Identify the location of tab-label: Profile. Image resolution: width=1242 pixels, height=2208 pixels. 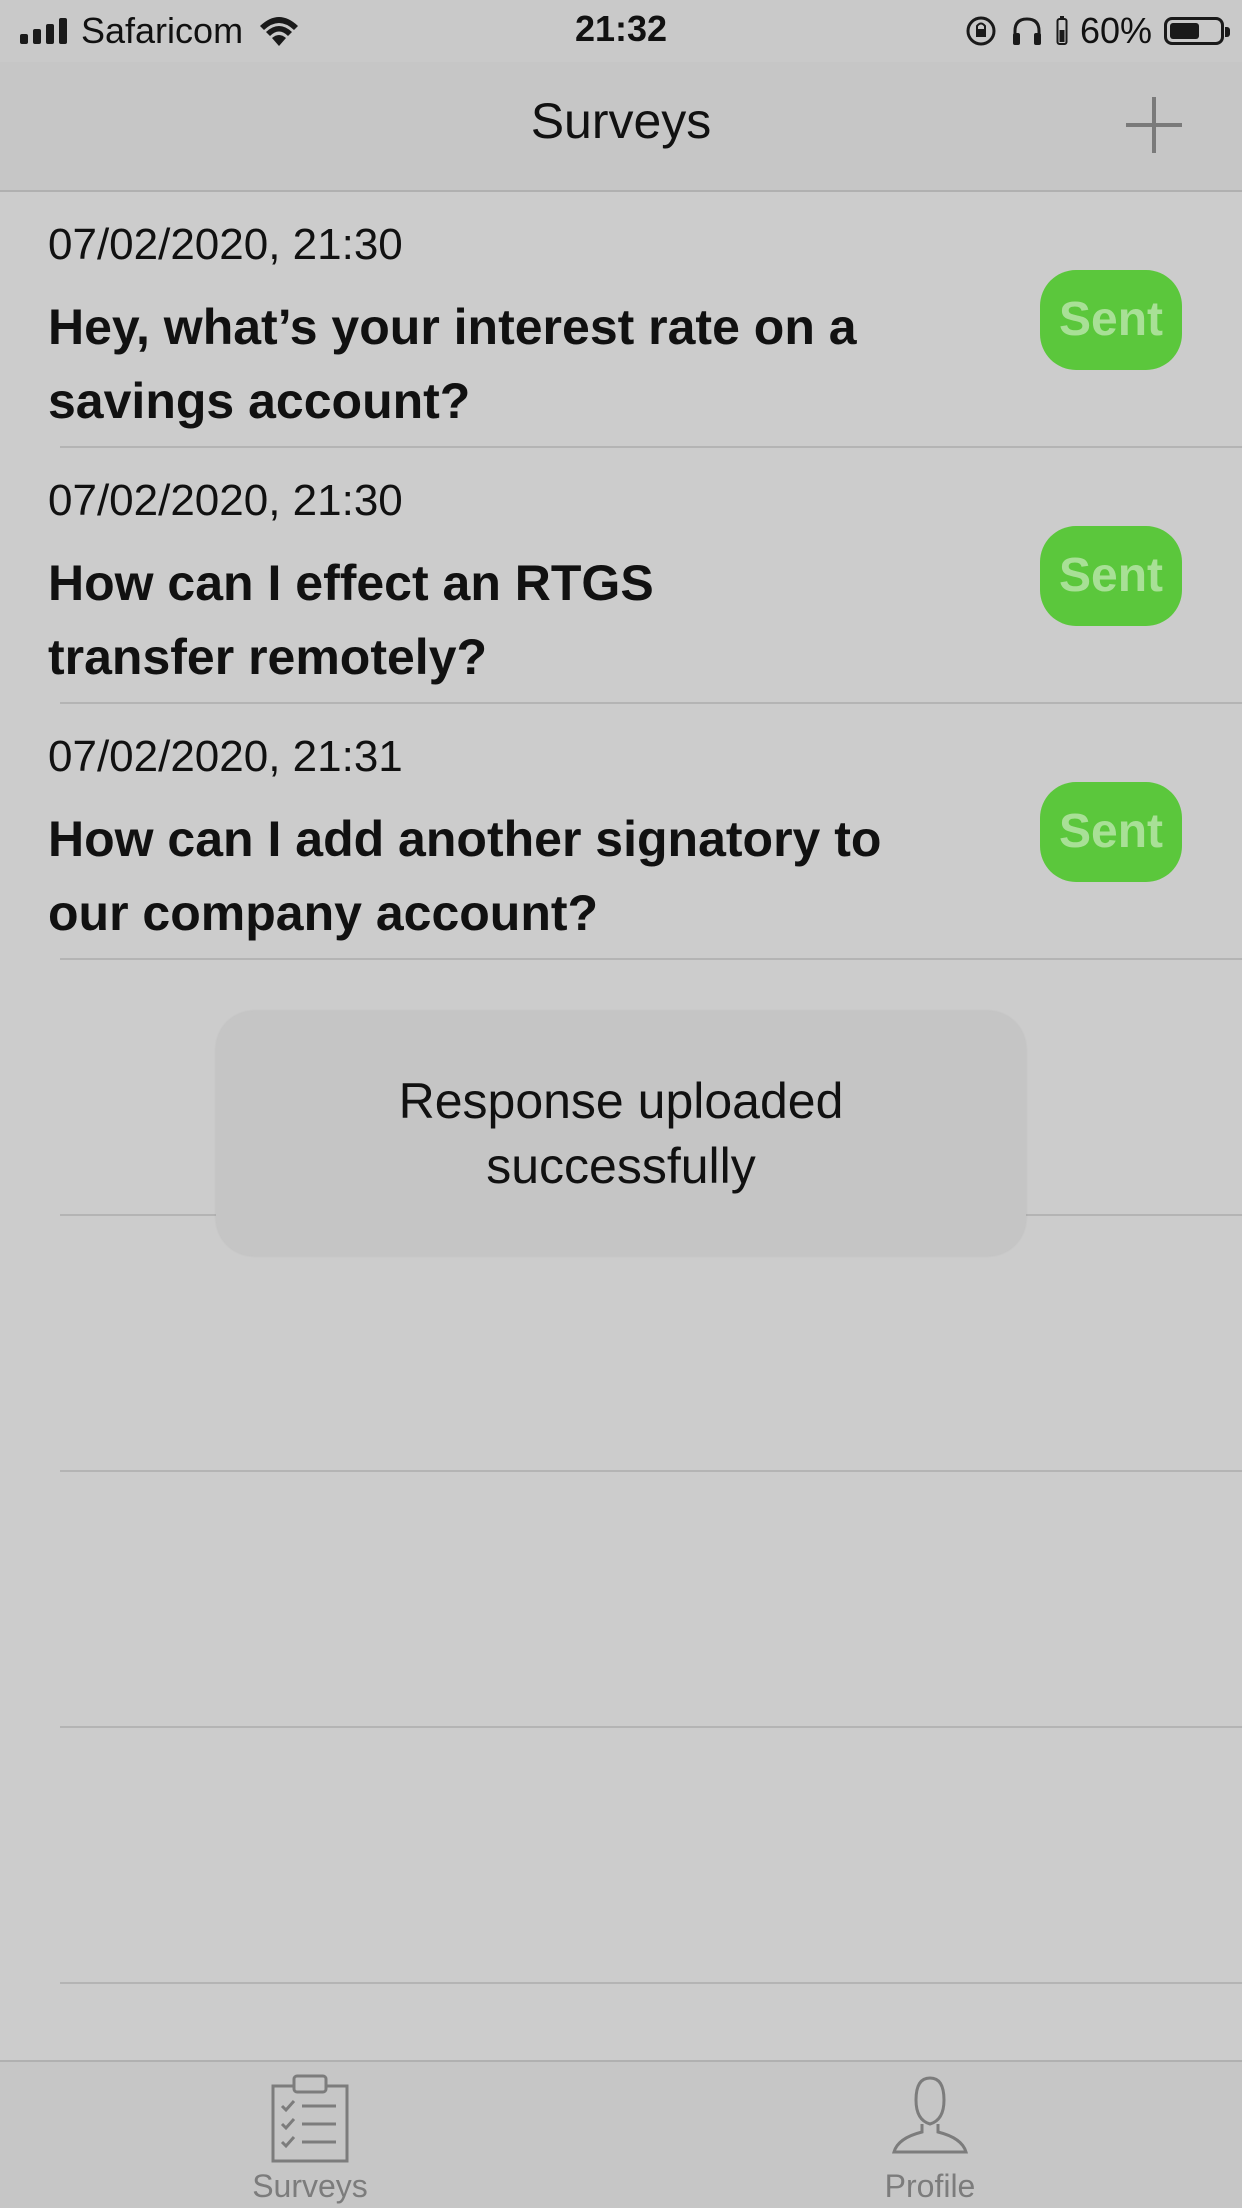
(930, 2186).